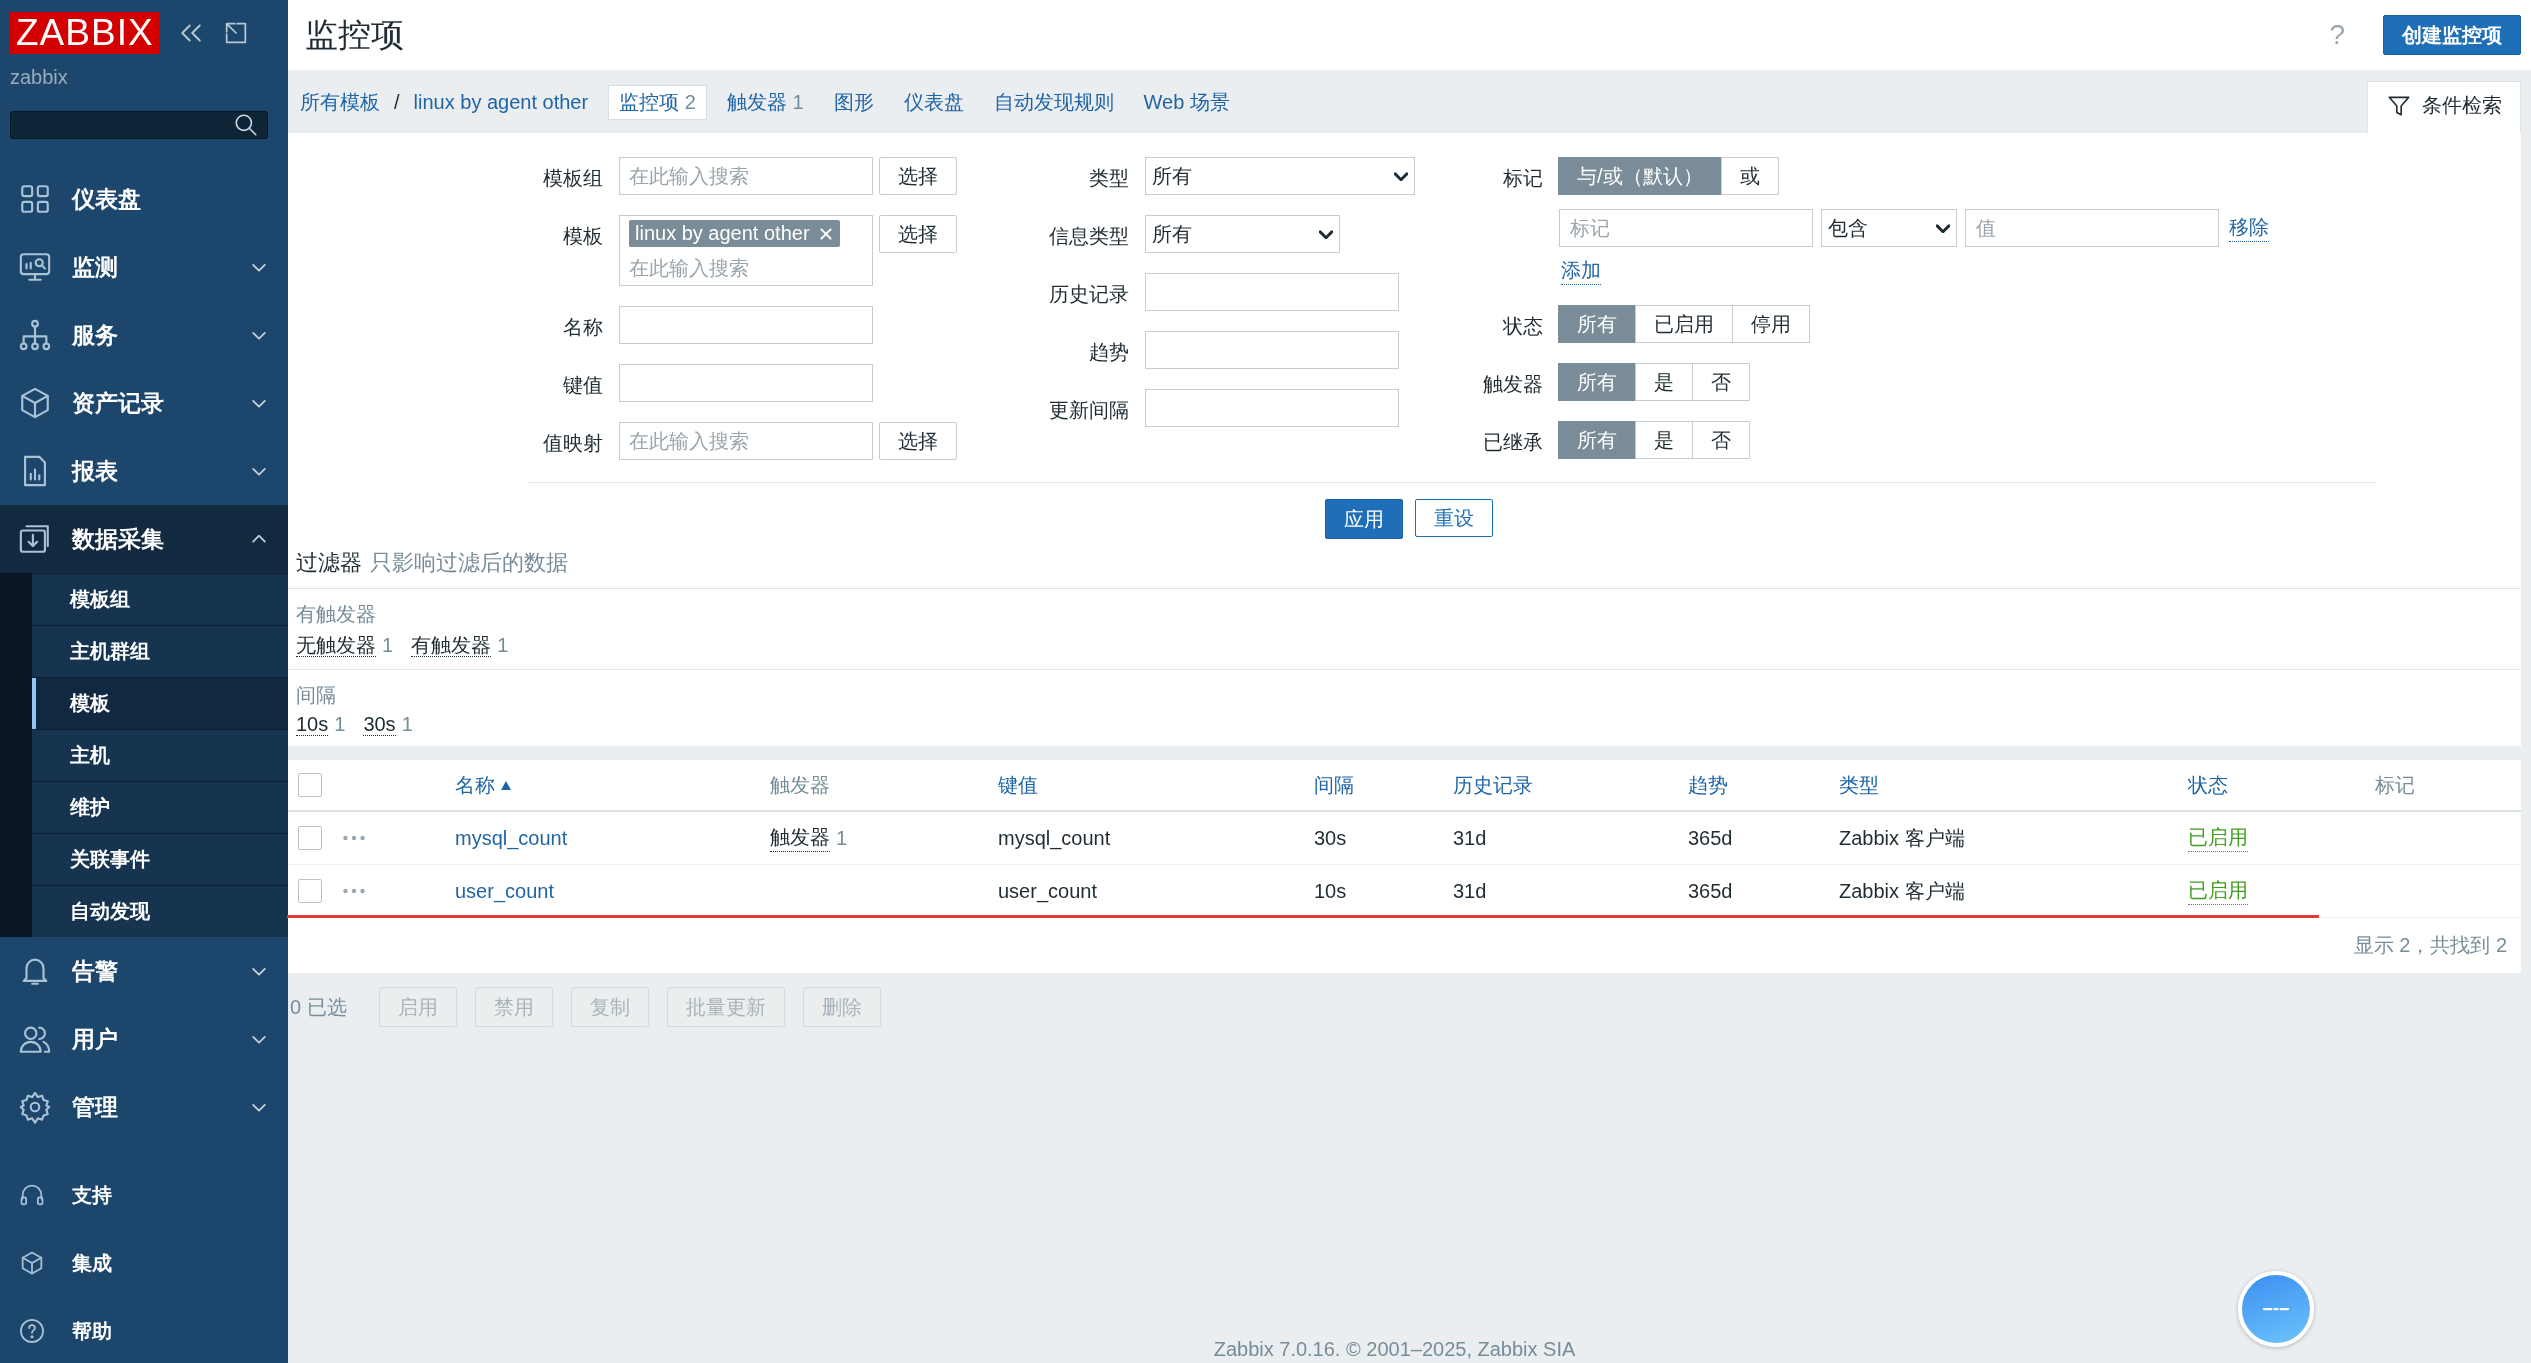 The image size is (2531, 1363). What do you see at coordinates (379, 724) in the screenshot?
I see `subfilter-link: 30s` at bounding box center [379, 724].